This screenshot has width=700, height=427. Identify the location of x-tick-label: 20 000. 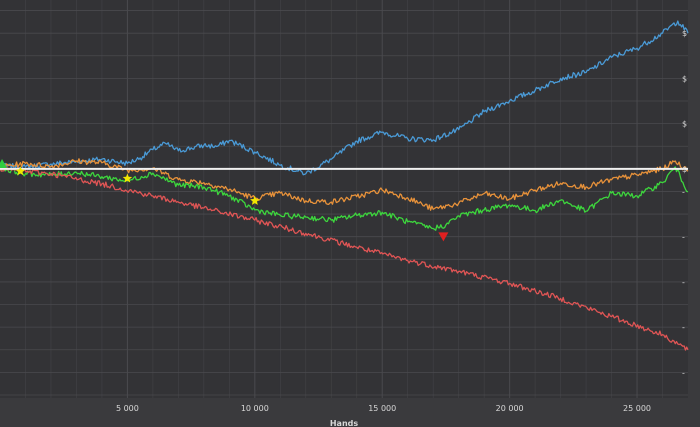
(510, 408).